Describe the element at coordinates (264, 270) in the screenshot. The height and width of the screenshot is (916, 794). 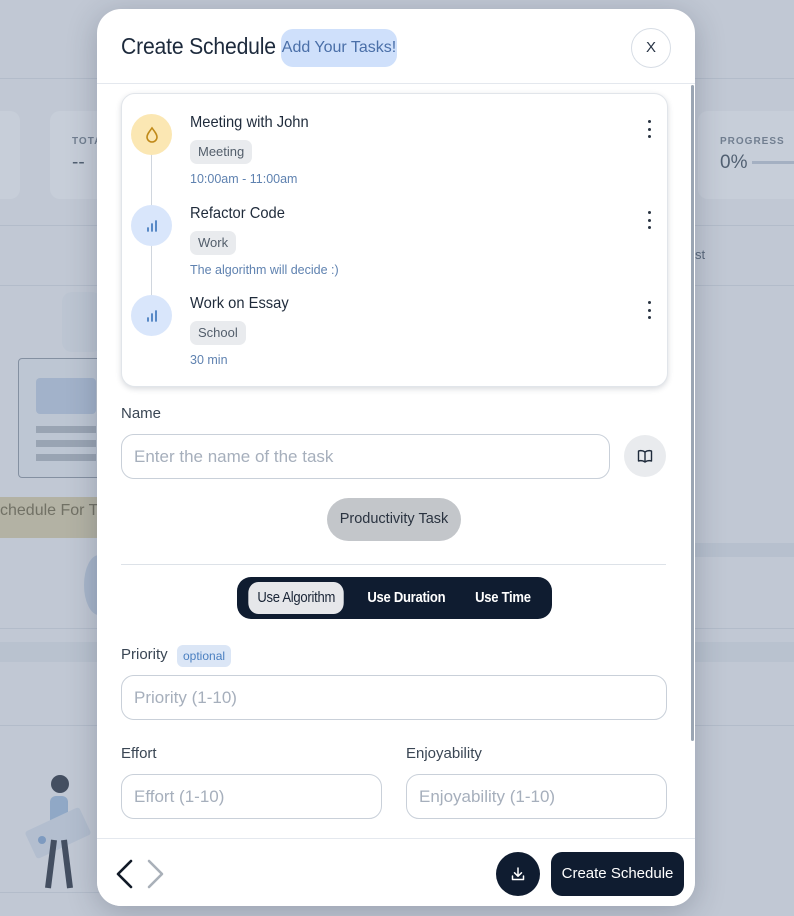
I see `task-time: The algorithm will decide :)` at that location.